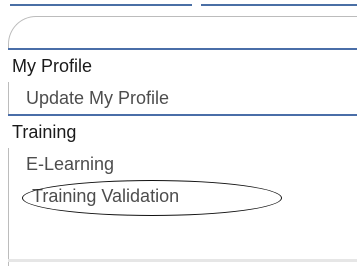  I want to click on section-header-training: Training, so click(182, 132).